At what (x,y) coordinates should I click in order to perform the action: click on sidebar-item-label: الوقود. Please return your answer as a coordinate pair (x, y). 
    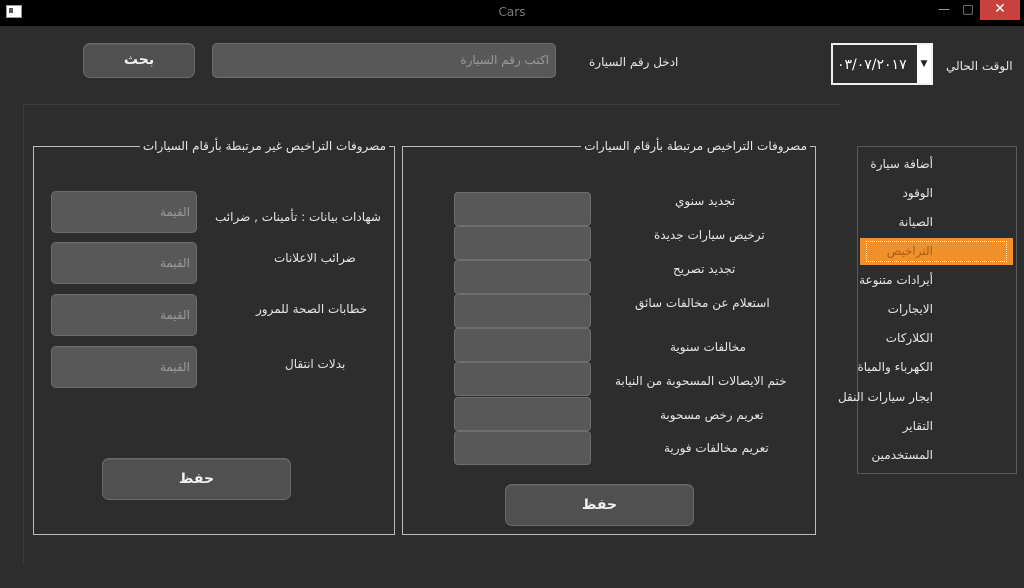
    Looking at the image, I should click on (917, 193).